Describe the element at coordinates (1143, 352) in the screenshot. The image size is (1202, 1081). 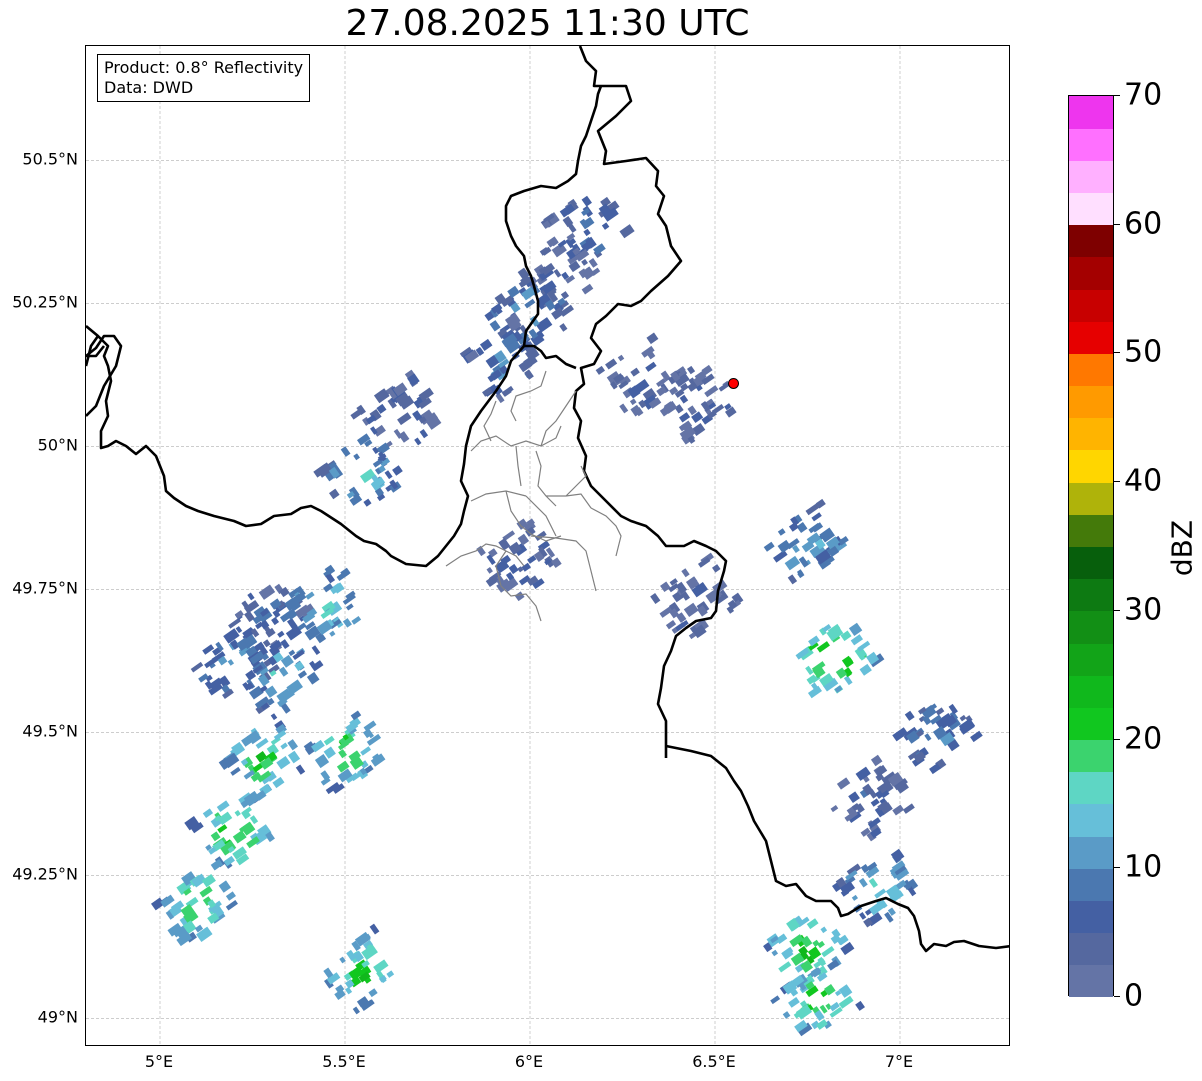
I see `colorbar-tick-label: 50` at that location.